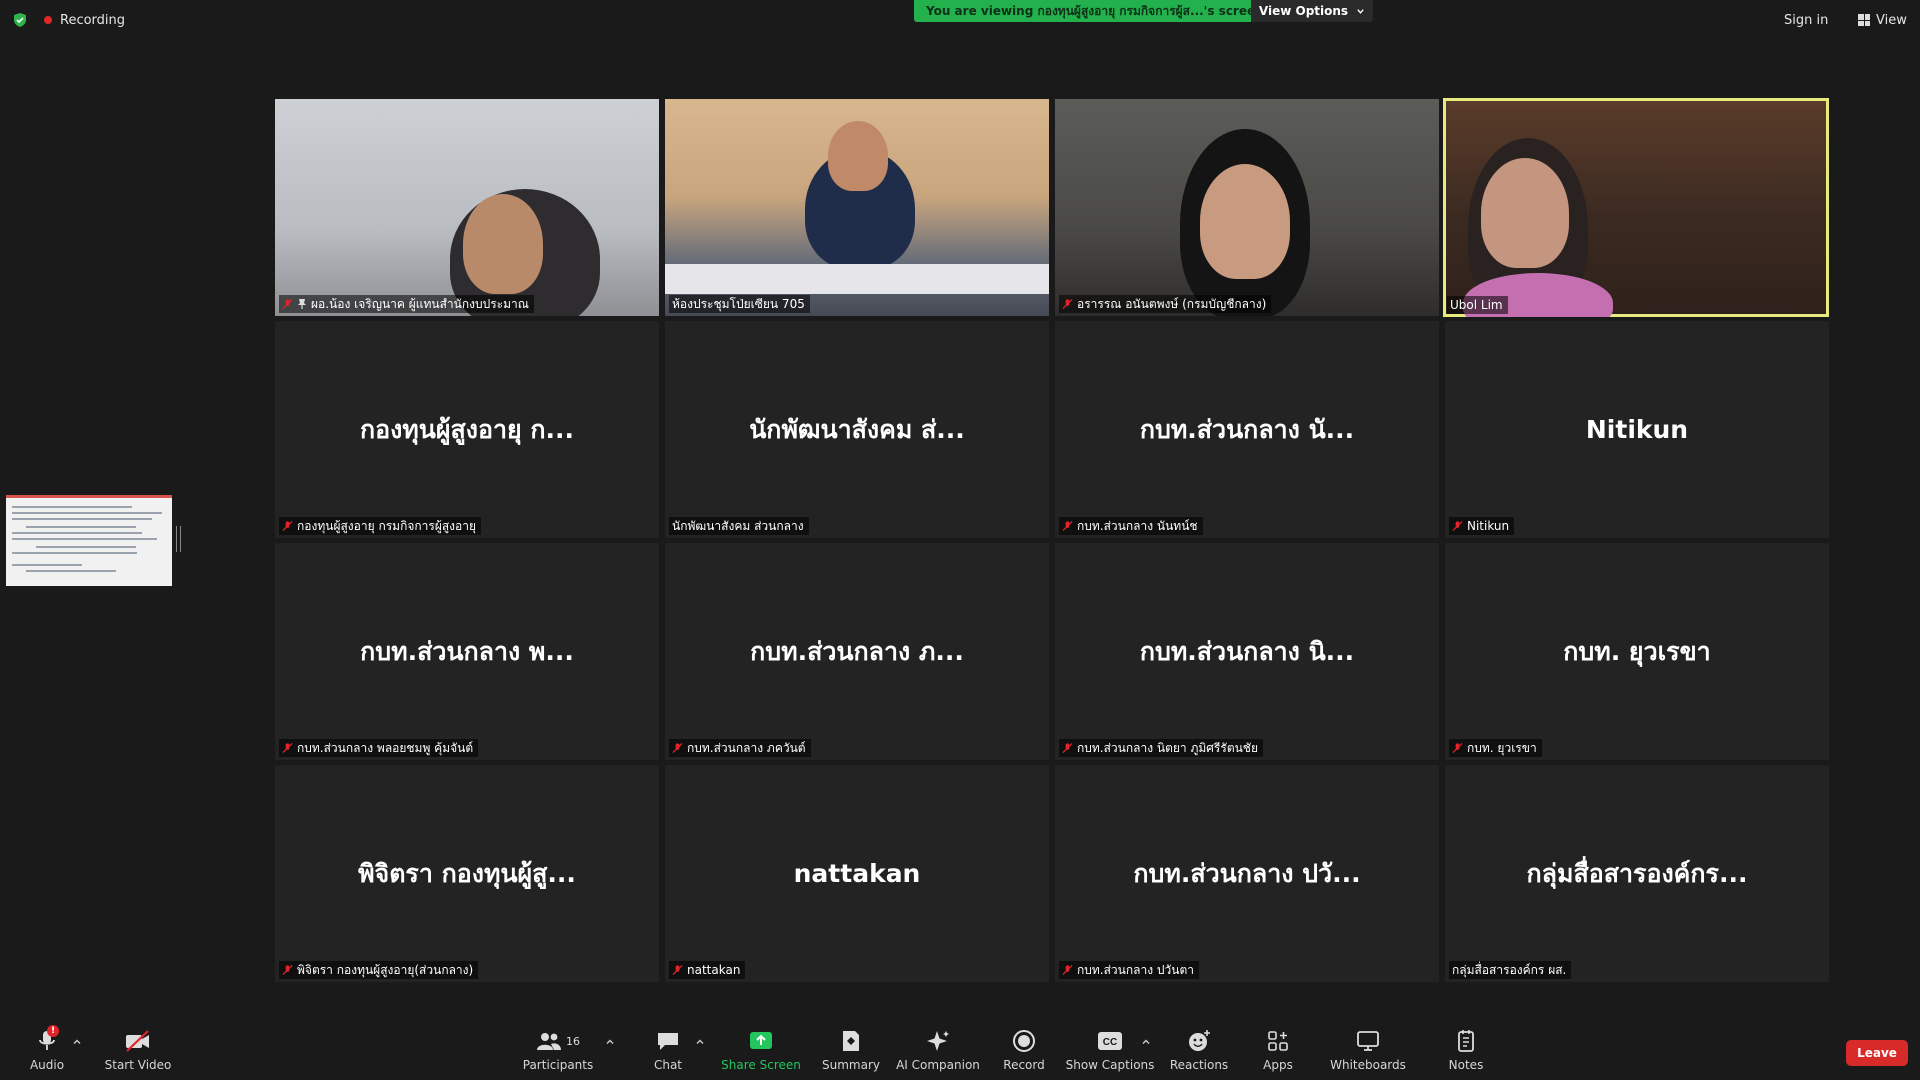  What do you see at coordinates (178, 539) in the screenshot?
I see `thumbnail-resize-handle` at bounding box center [178, 539].